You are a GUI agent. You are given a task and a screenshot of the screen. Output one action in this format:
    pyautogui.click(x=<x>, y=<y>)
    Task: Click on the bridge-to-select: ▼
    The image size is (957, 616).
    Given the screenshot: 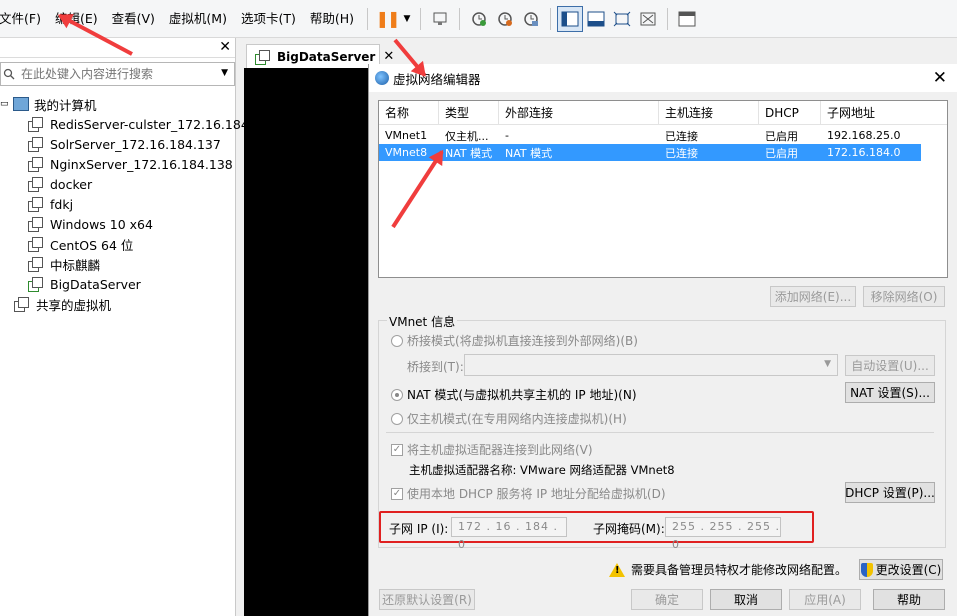 What is the action you would take?
    pyautogui.click(x=651, y=365)
    